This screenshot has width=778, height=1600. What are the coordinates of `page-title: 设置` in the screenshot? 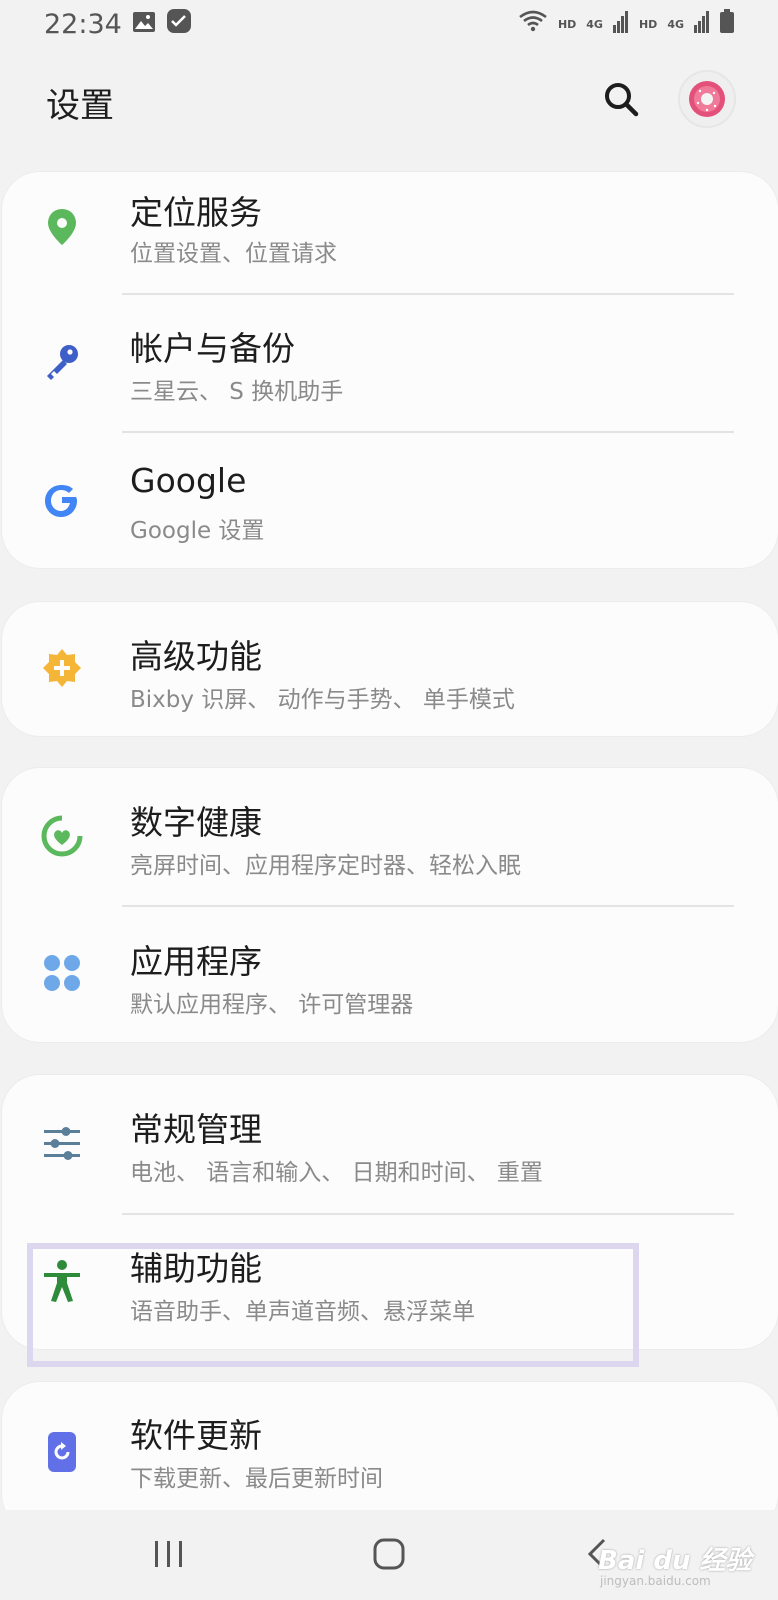 It's located at (80, 106).